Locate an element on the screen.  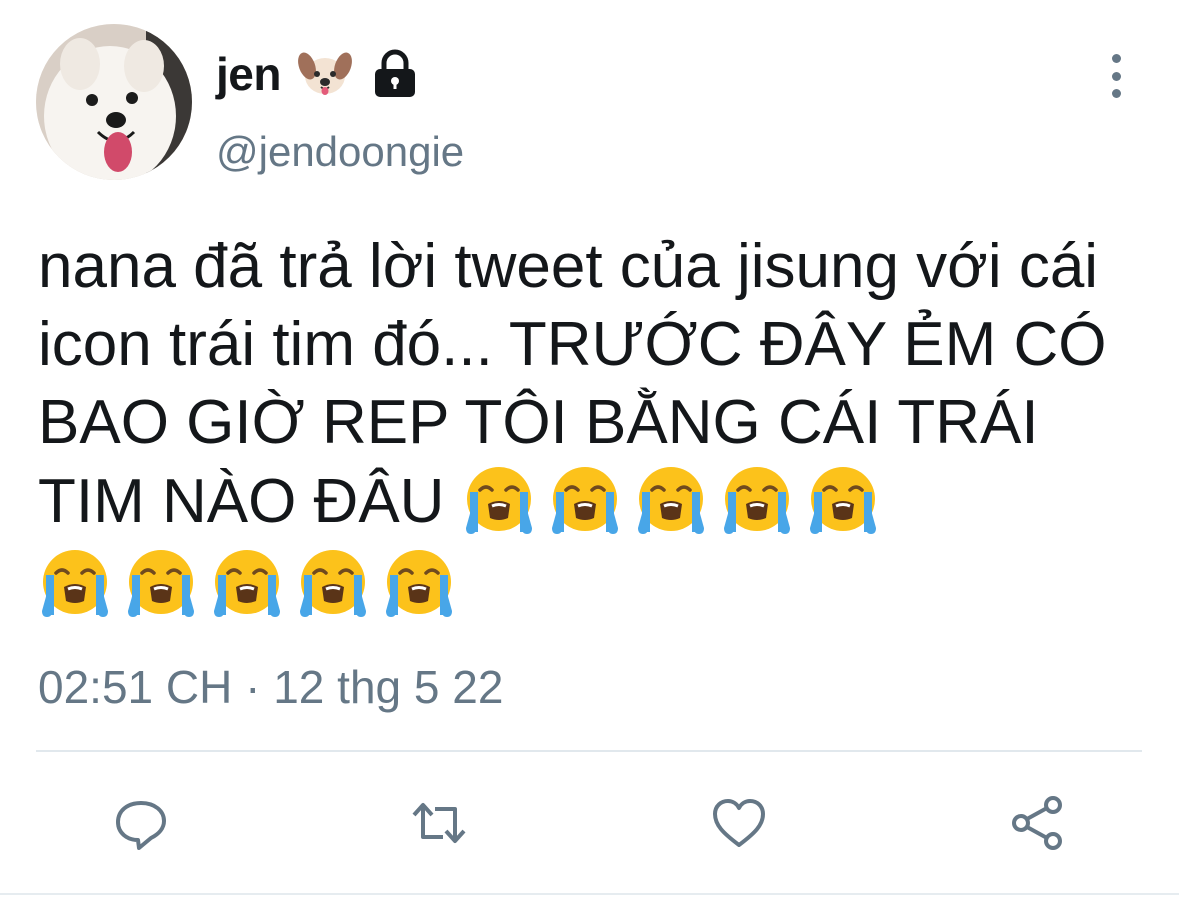
dog-face-icon is located at coordinates (325, 74).